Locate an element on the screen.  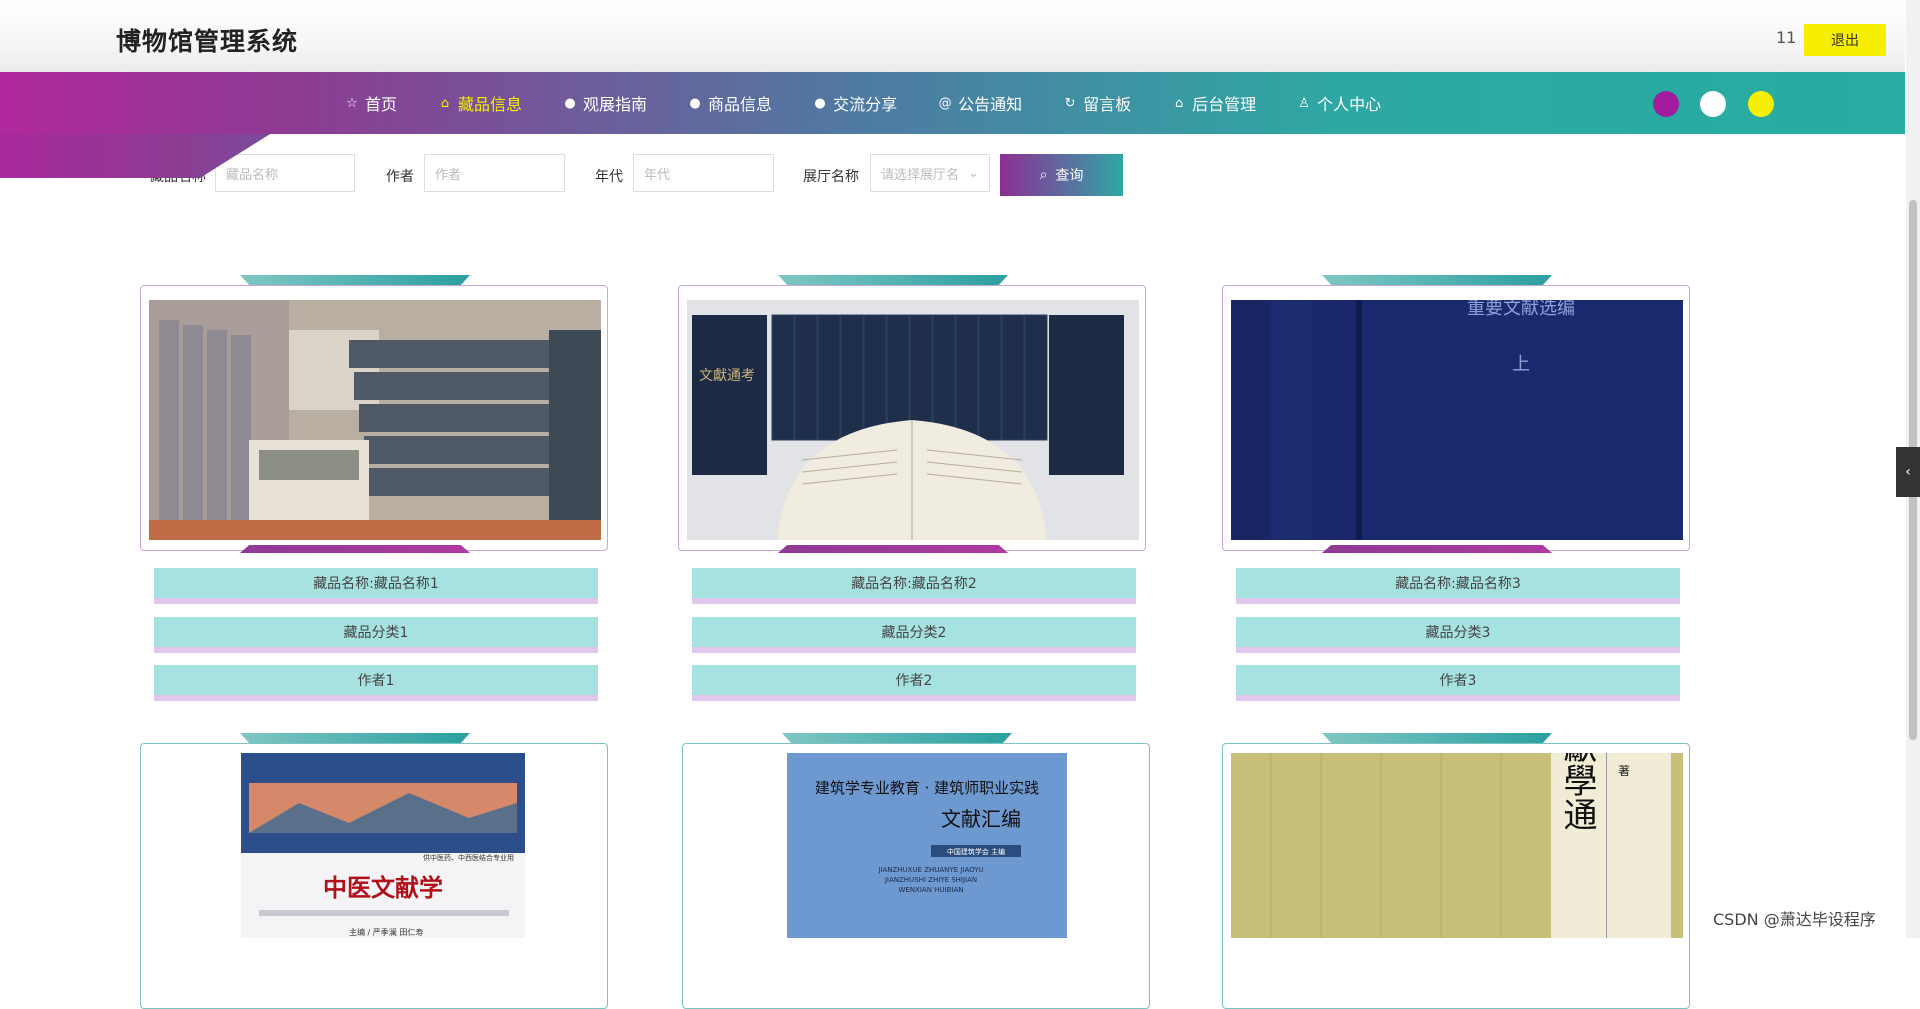
chevron-down-icon: ⌄ is located at coordinates (973, 173).